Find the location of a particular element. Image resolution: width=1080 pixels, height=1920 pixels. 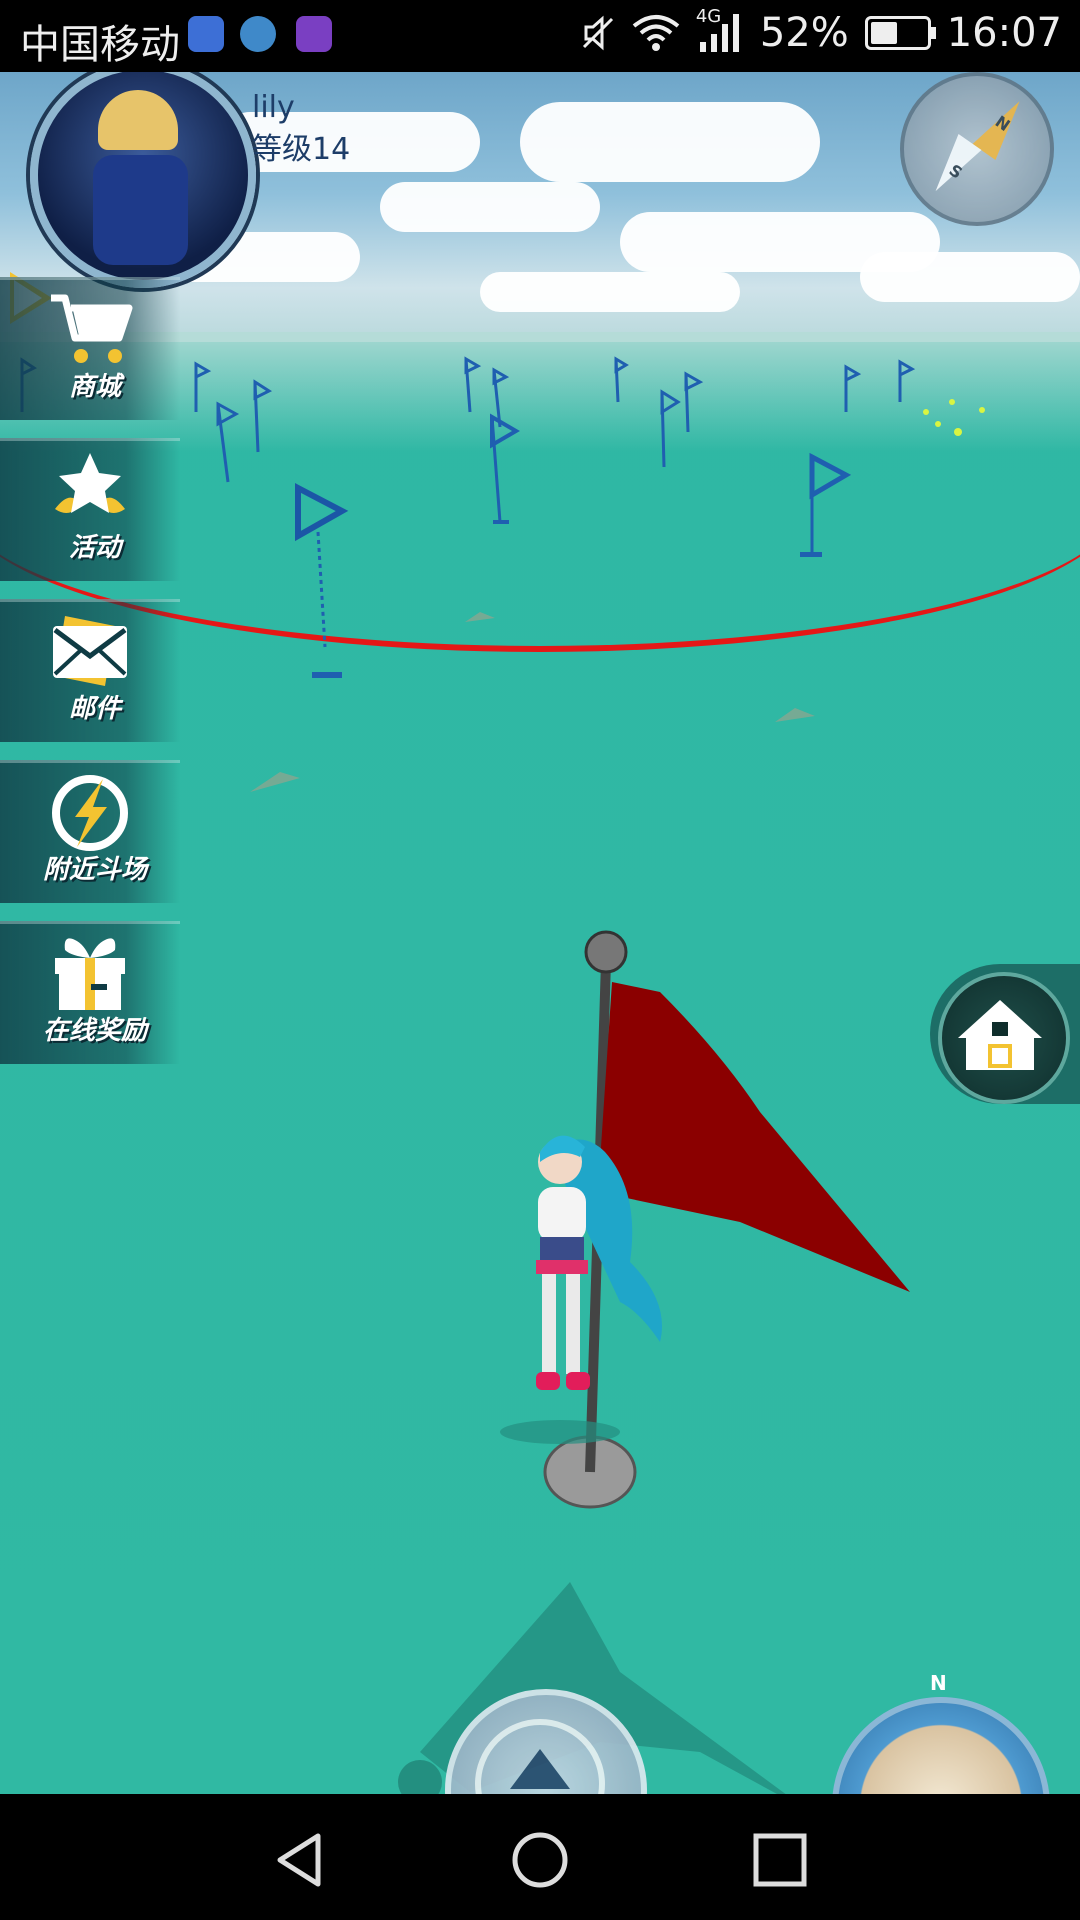

recents-icon is located at coordinates (780, 1860).